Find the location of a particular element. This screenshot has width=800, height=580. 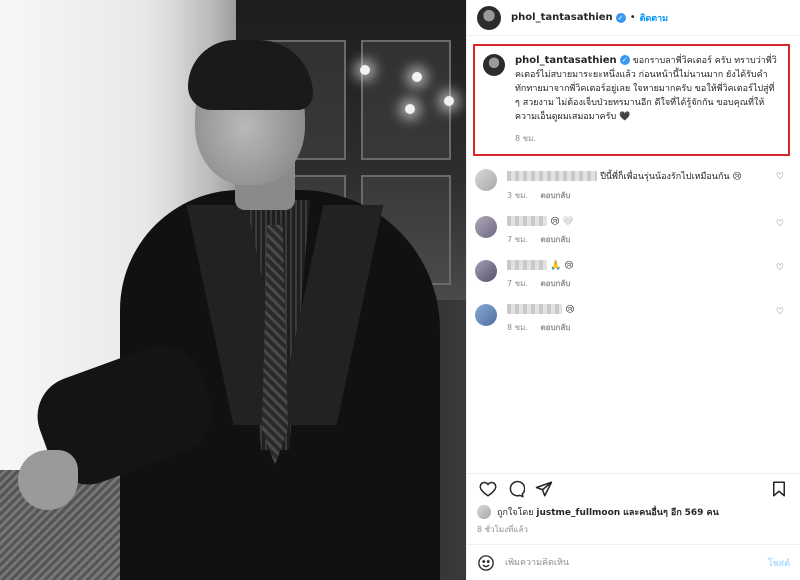

comment-input is located at coordinates (636, 562).